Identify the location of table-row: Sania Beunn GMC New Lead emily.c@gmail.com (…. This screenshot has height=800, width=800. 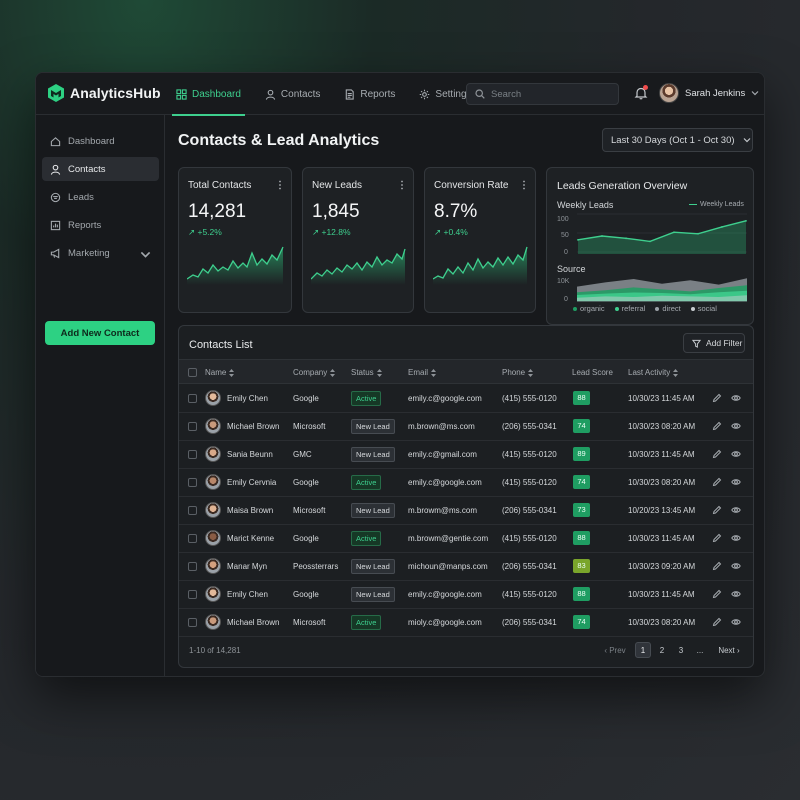
(466, 455).